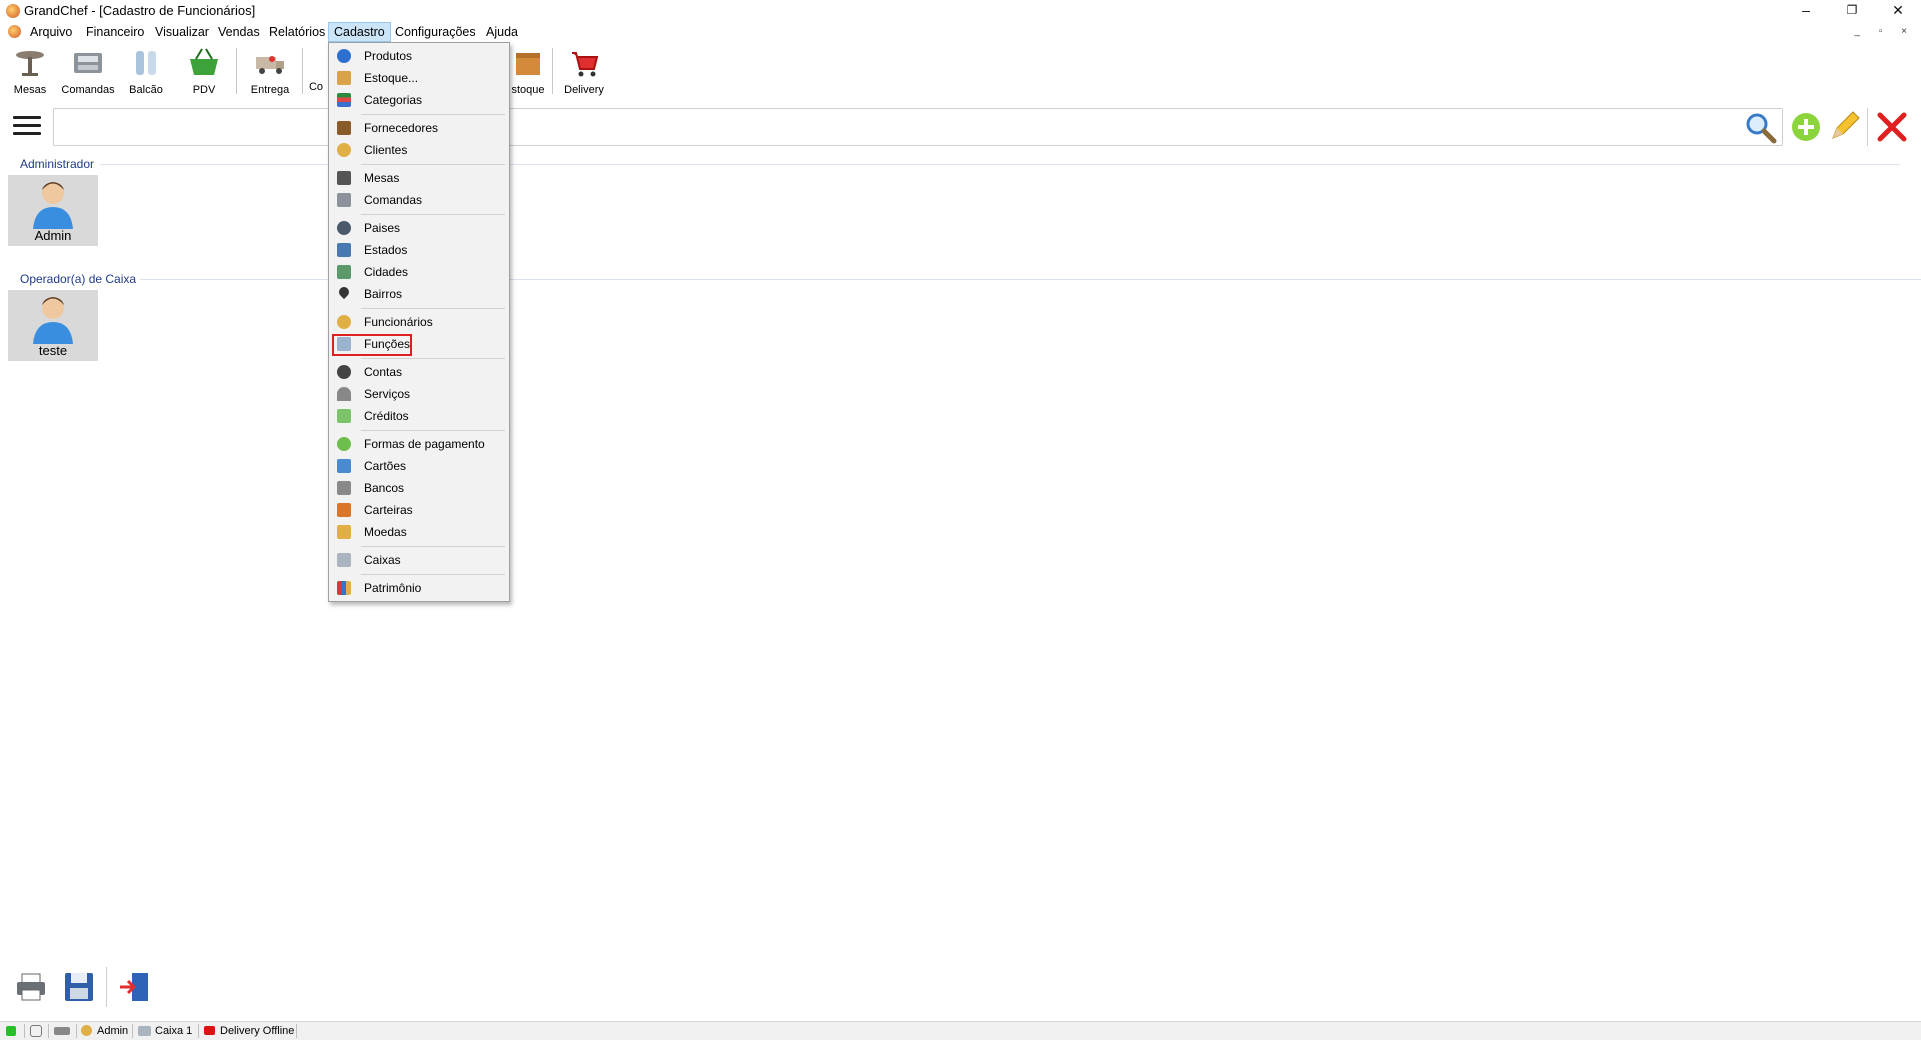  Describe the element at coordinates (918, 127) in the screenshot. I see `search-input` at that location.